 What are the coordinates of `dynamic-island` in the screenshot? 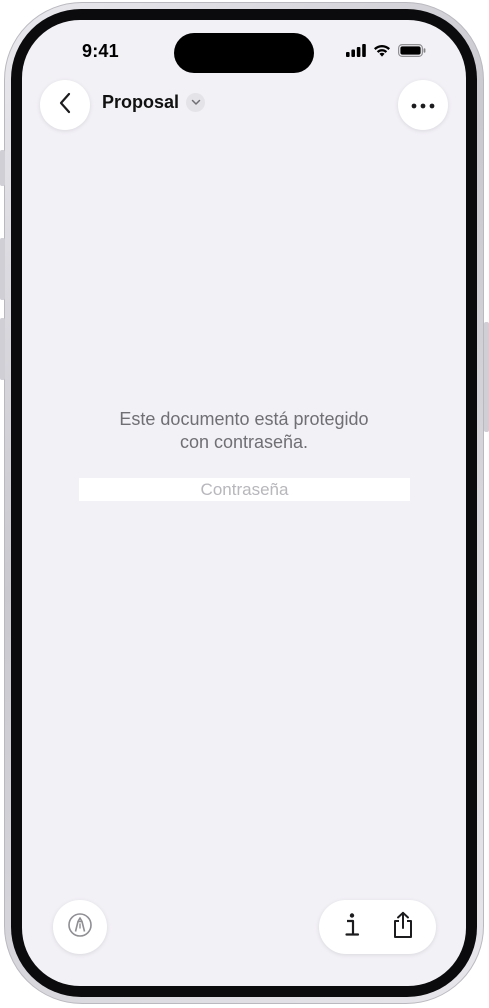 It's located at (244, 53).